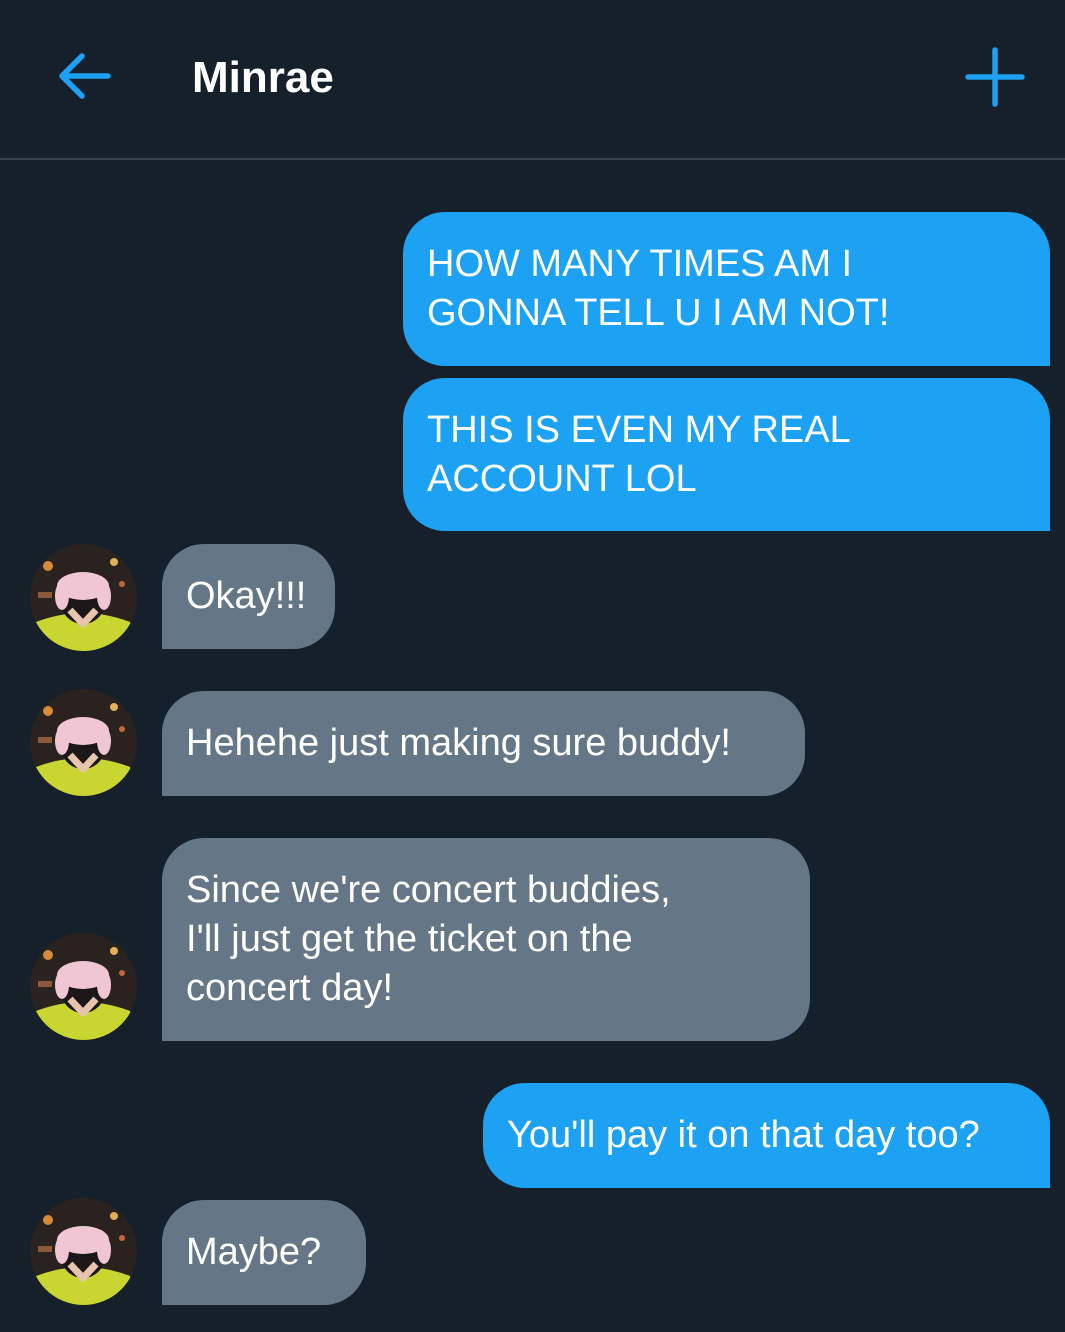  What do you see at coordinates (458, 743) in the screenshot?
I see `message-text: Hehehe just making sure buddy!` at bounding box center [458, 743].